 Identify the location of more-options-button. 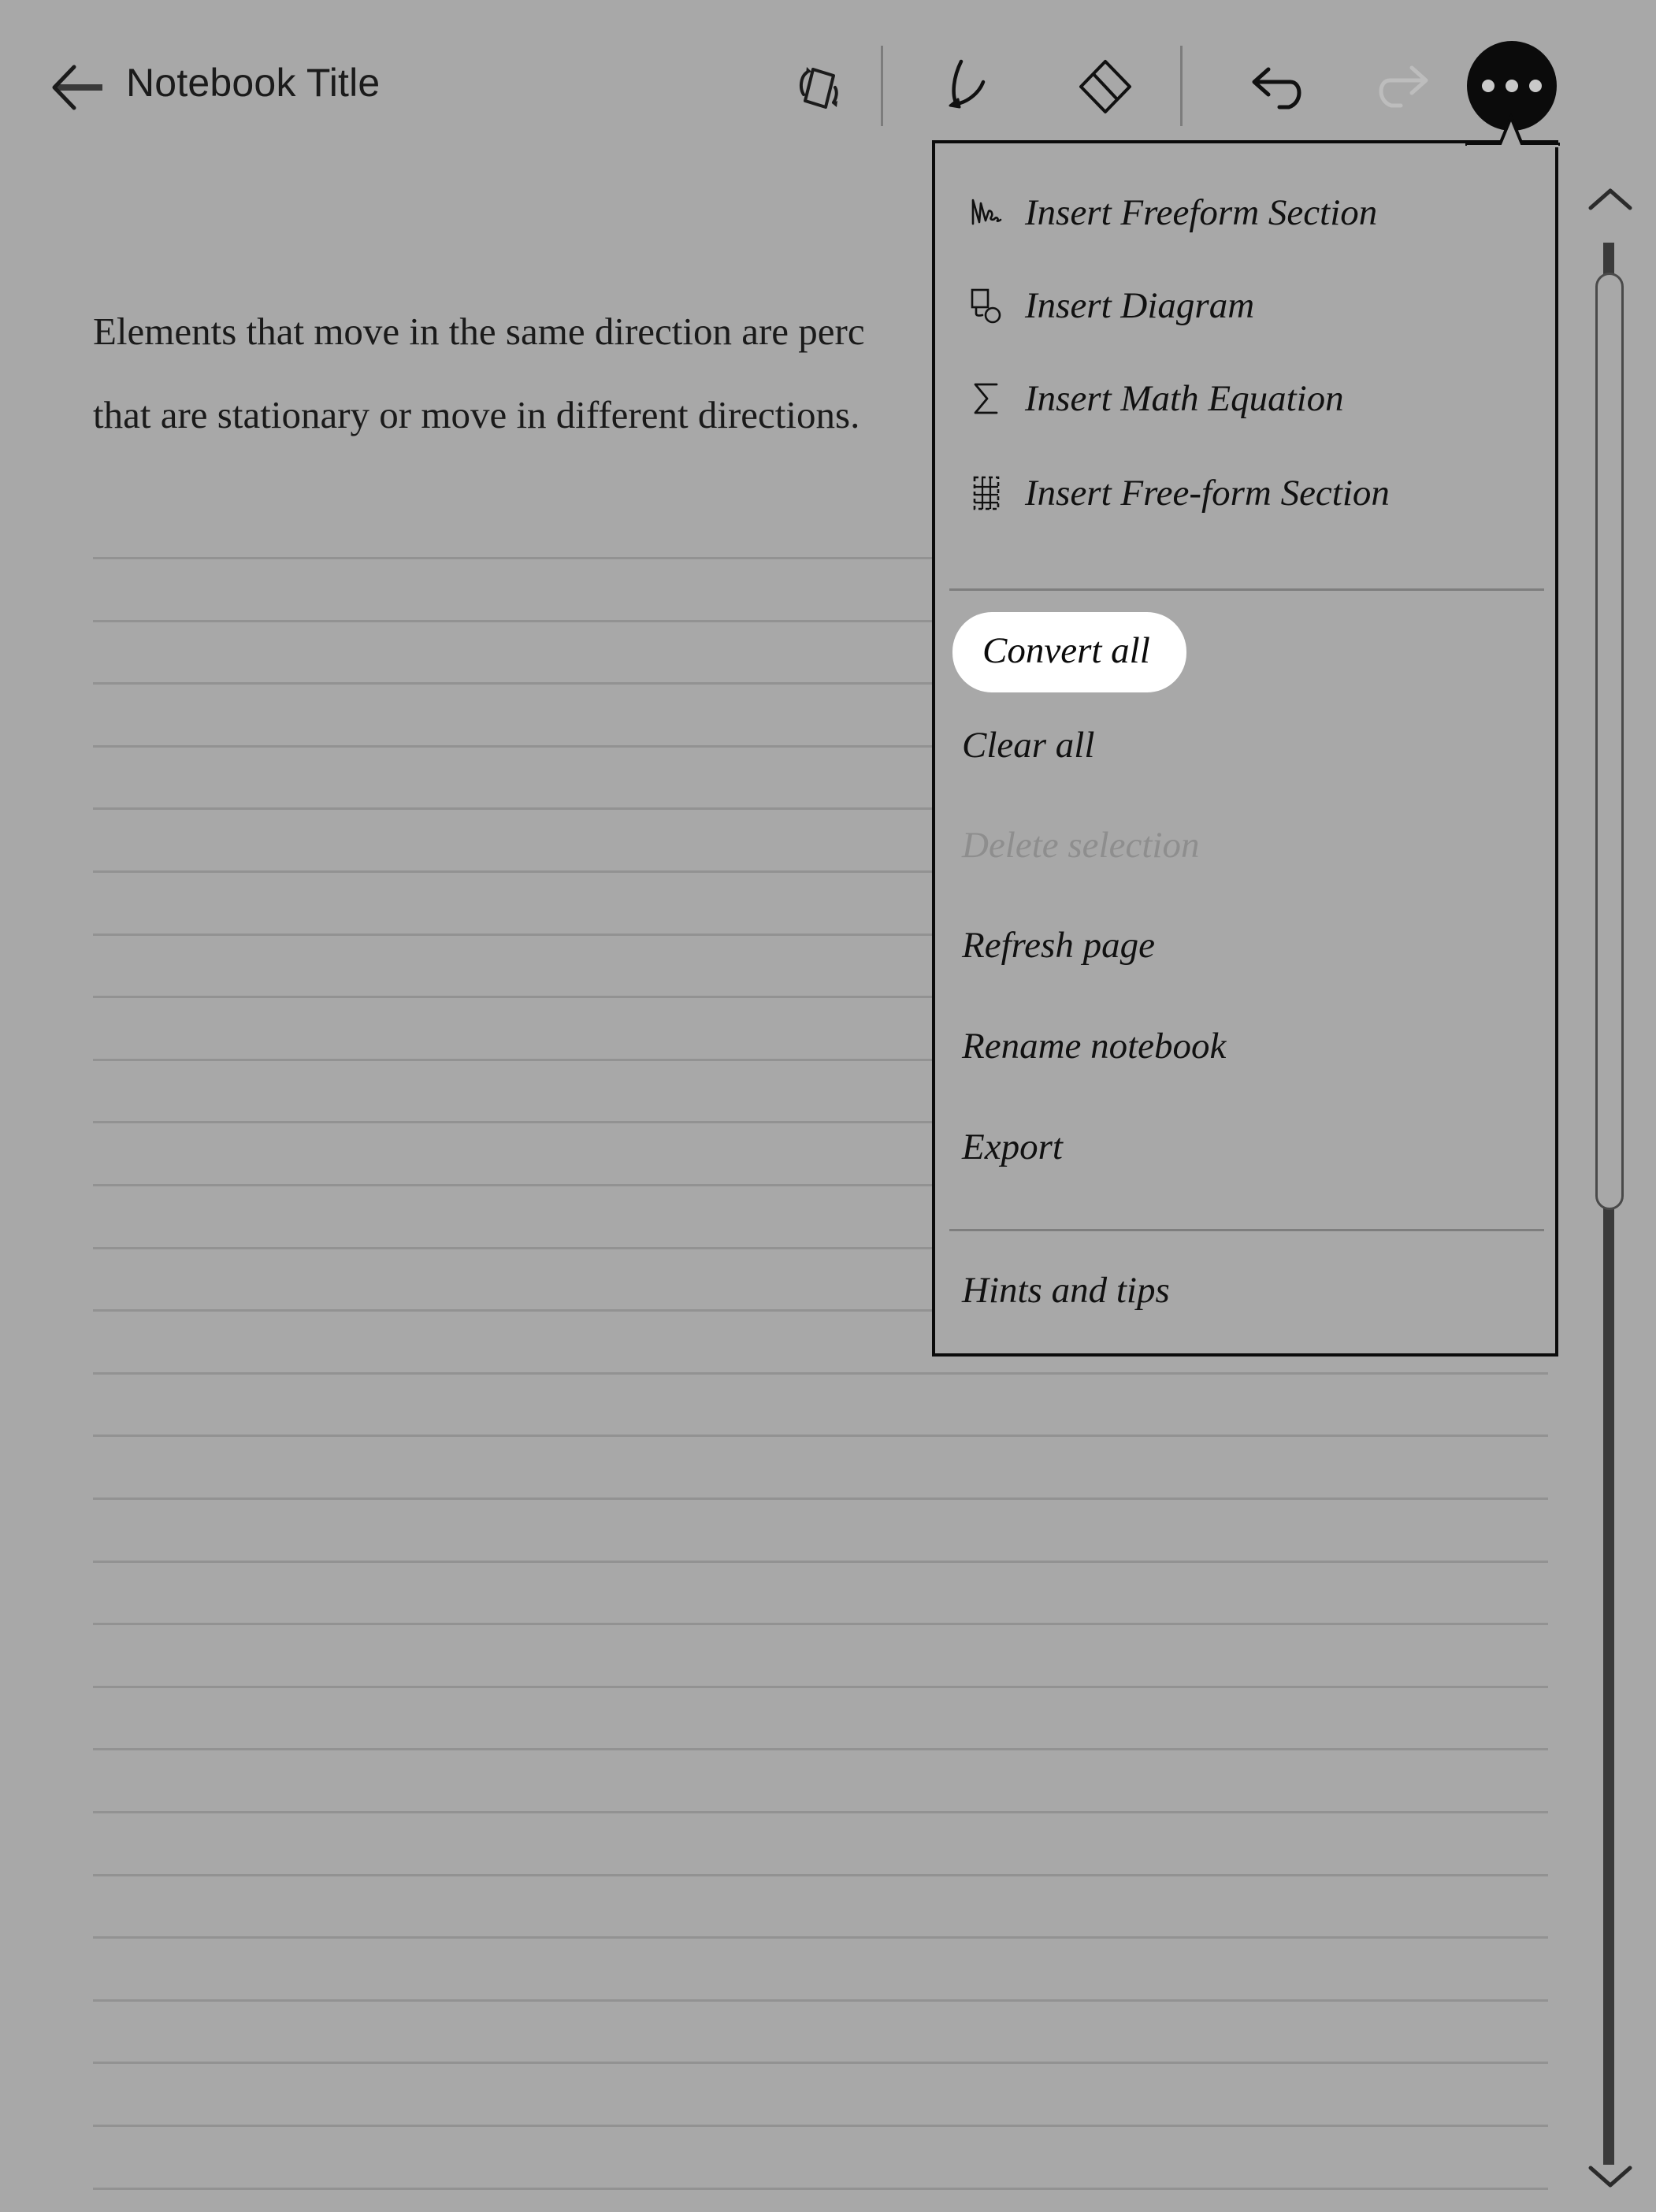
(1512, 86).